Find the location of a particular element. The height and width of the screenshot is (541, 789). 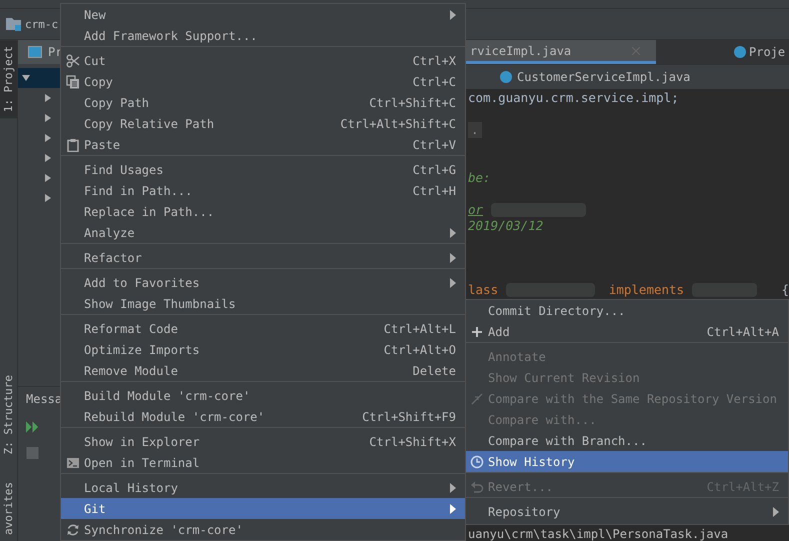

terminal-icon is located at coordinates (73, 463).